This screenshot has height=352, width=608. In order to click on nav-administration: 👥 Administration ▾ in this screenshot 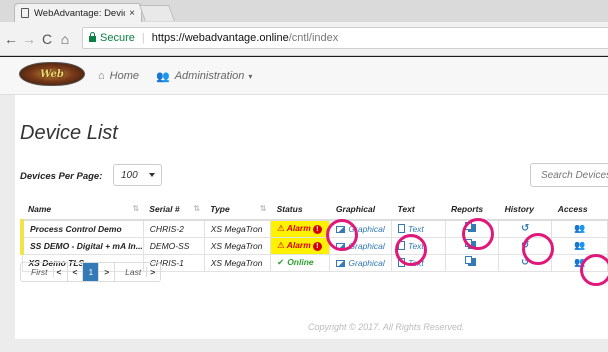, I will do `click(204, 76)`.